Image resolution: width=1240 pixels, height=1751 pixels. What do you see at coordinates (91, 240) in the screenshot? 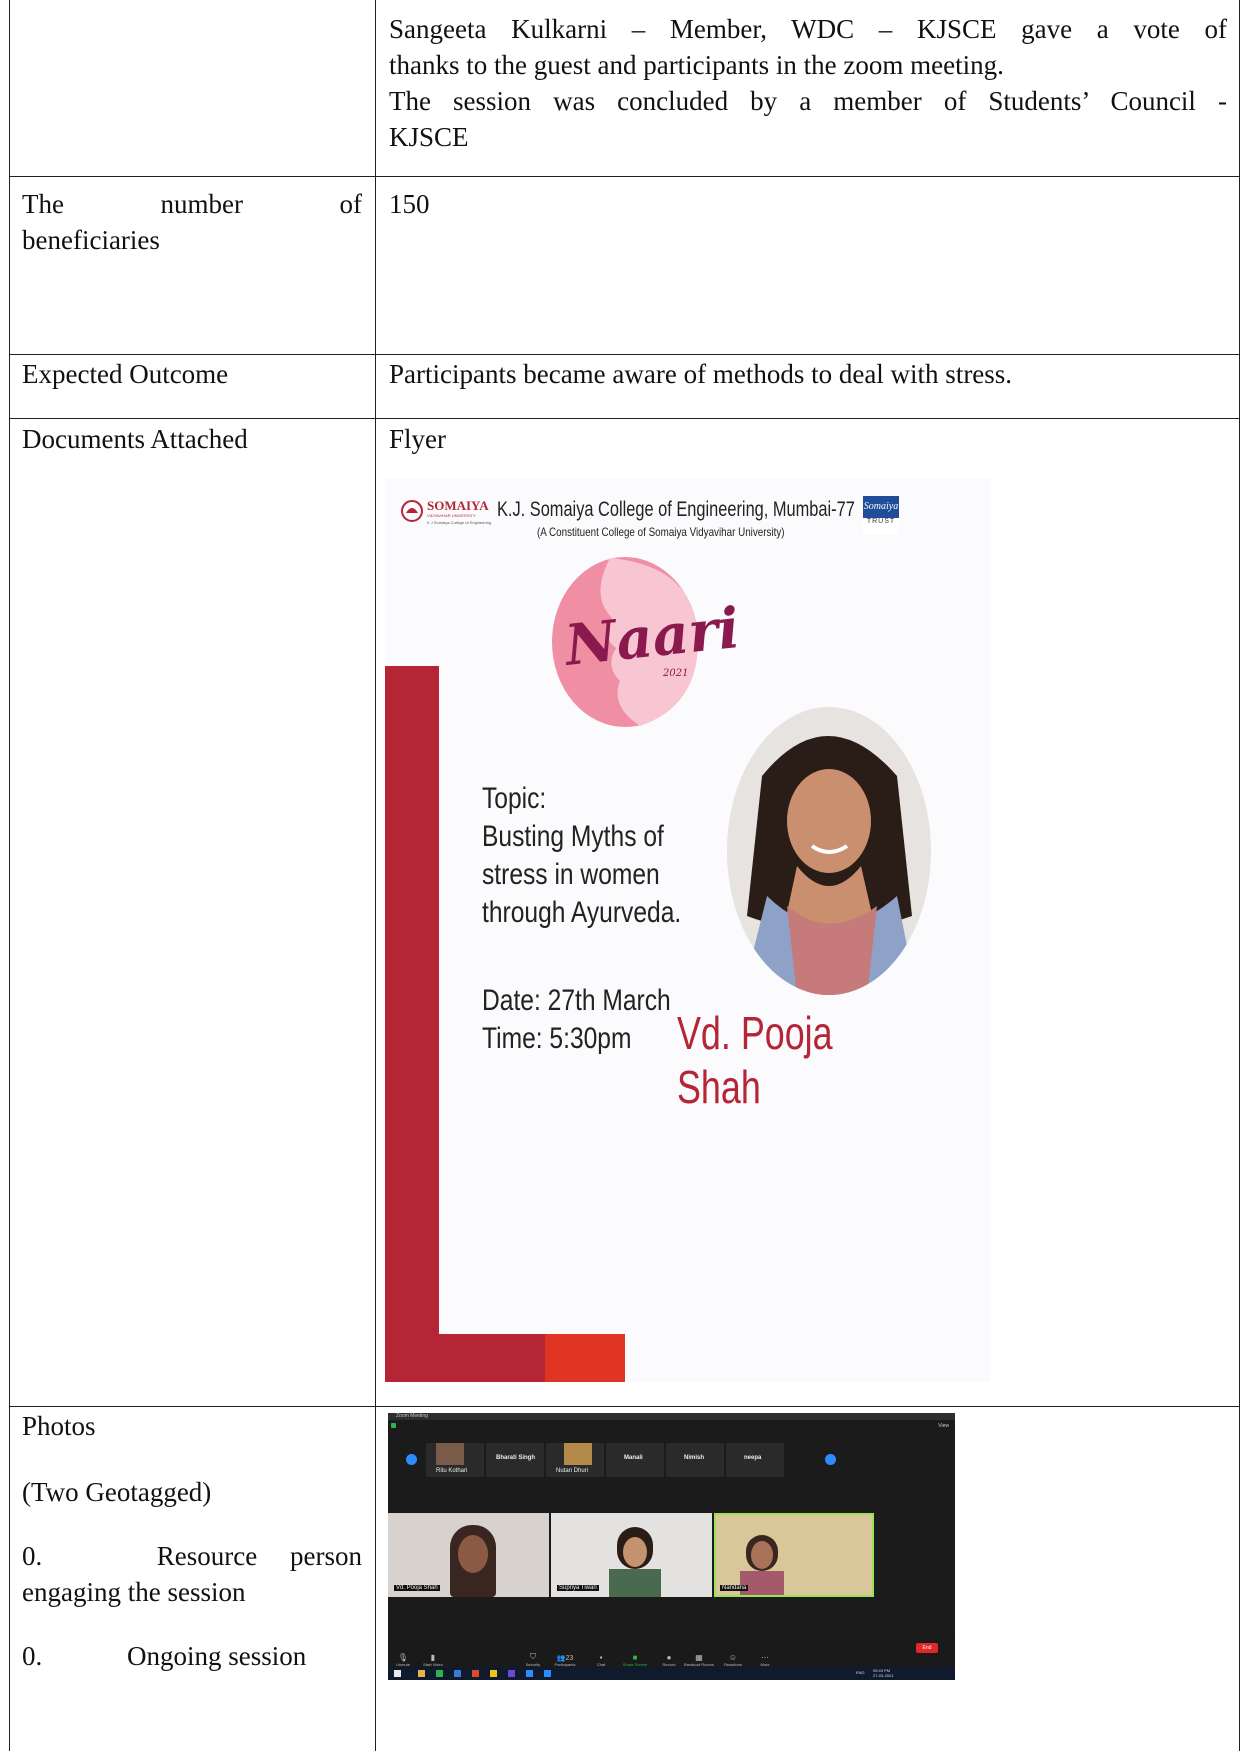
I see `label-line: beneficiaries` at bounding box center [91, 240].